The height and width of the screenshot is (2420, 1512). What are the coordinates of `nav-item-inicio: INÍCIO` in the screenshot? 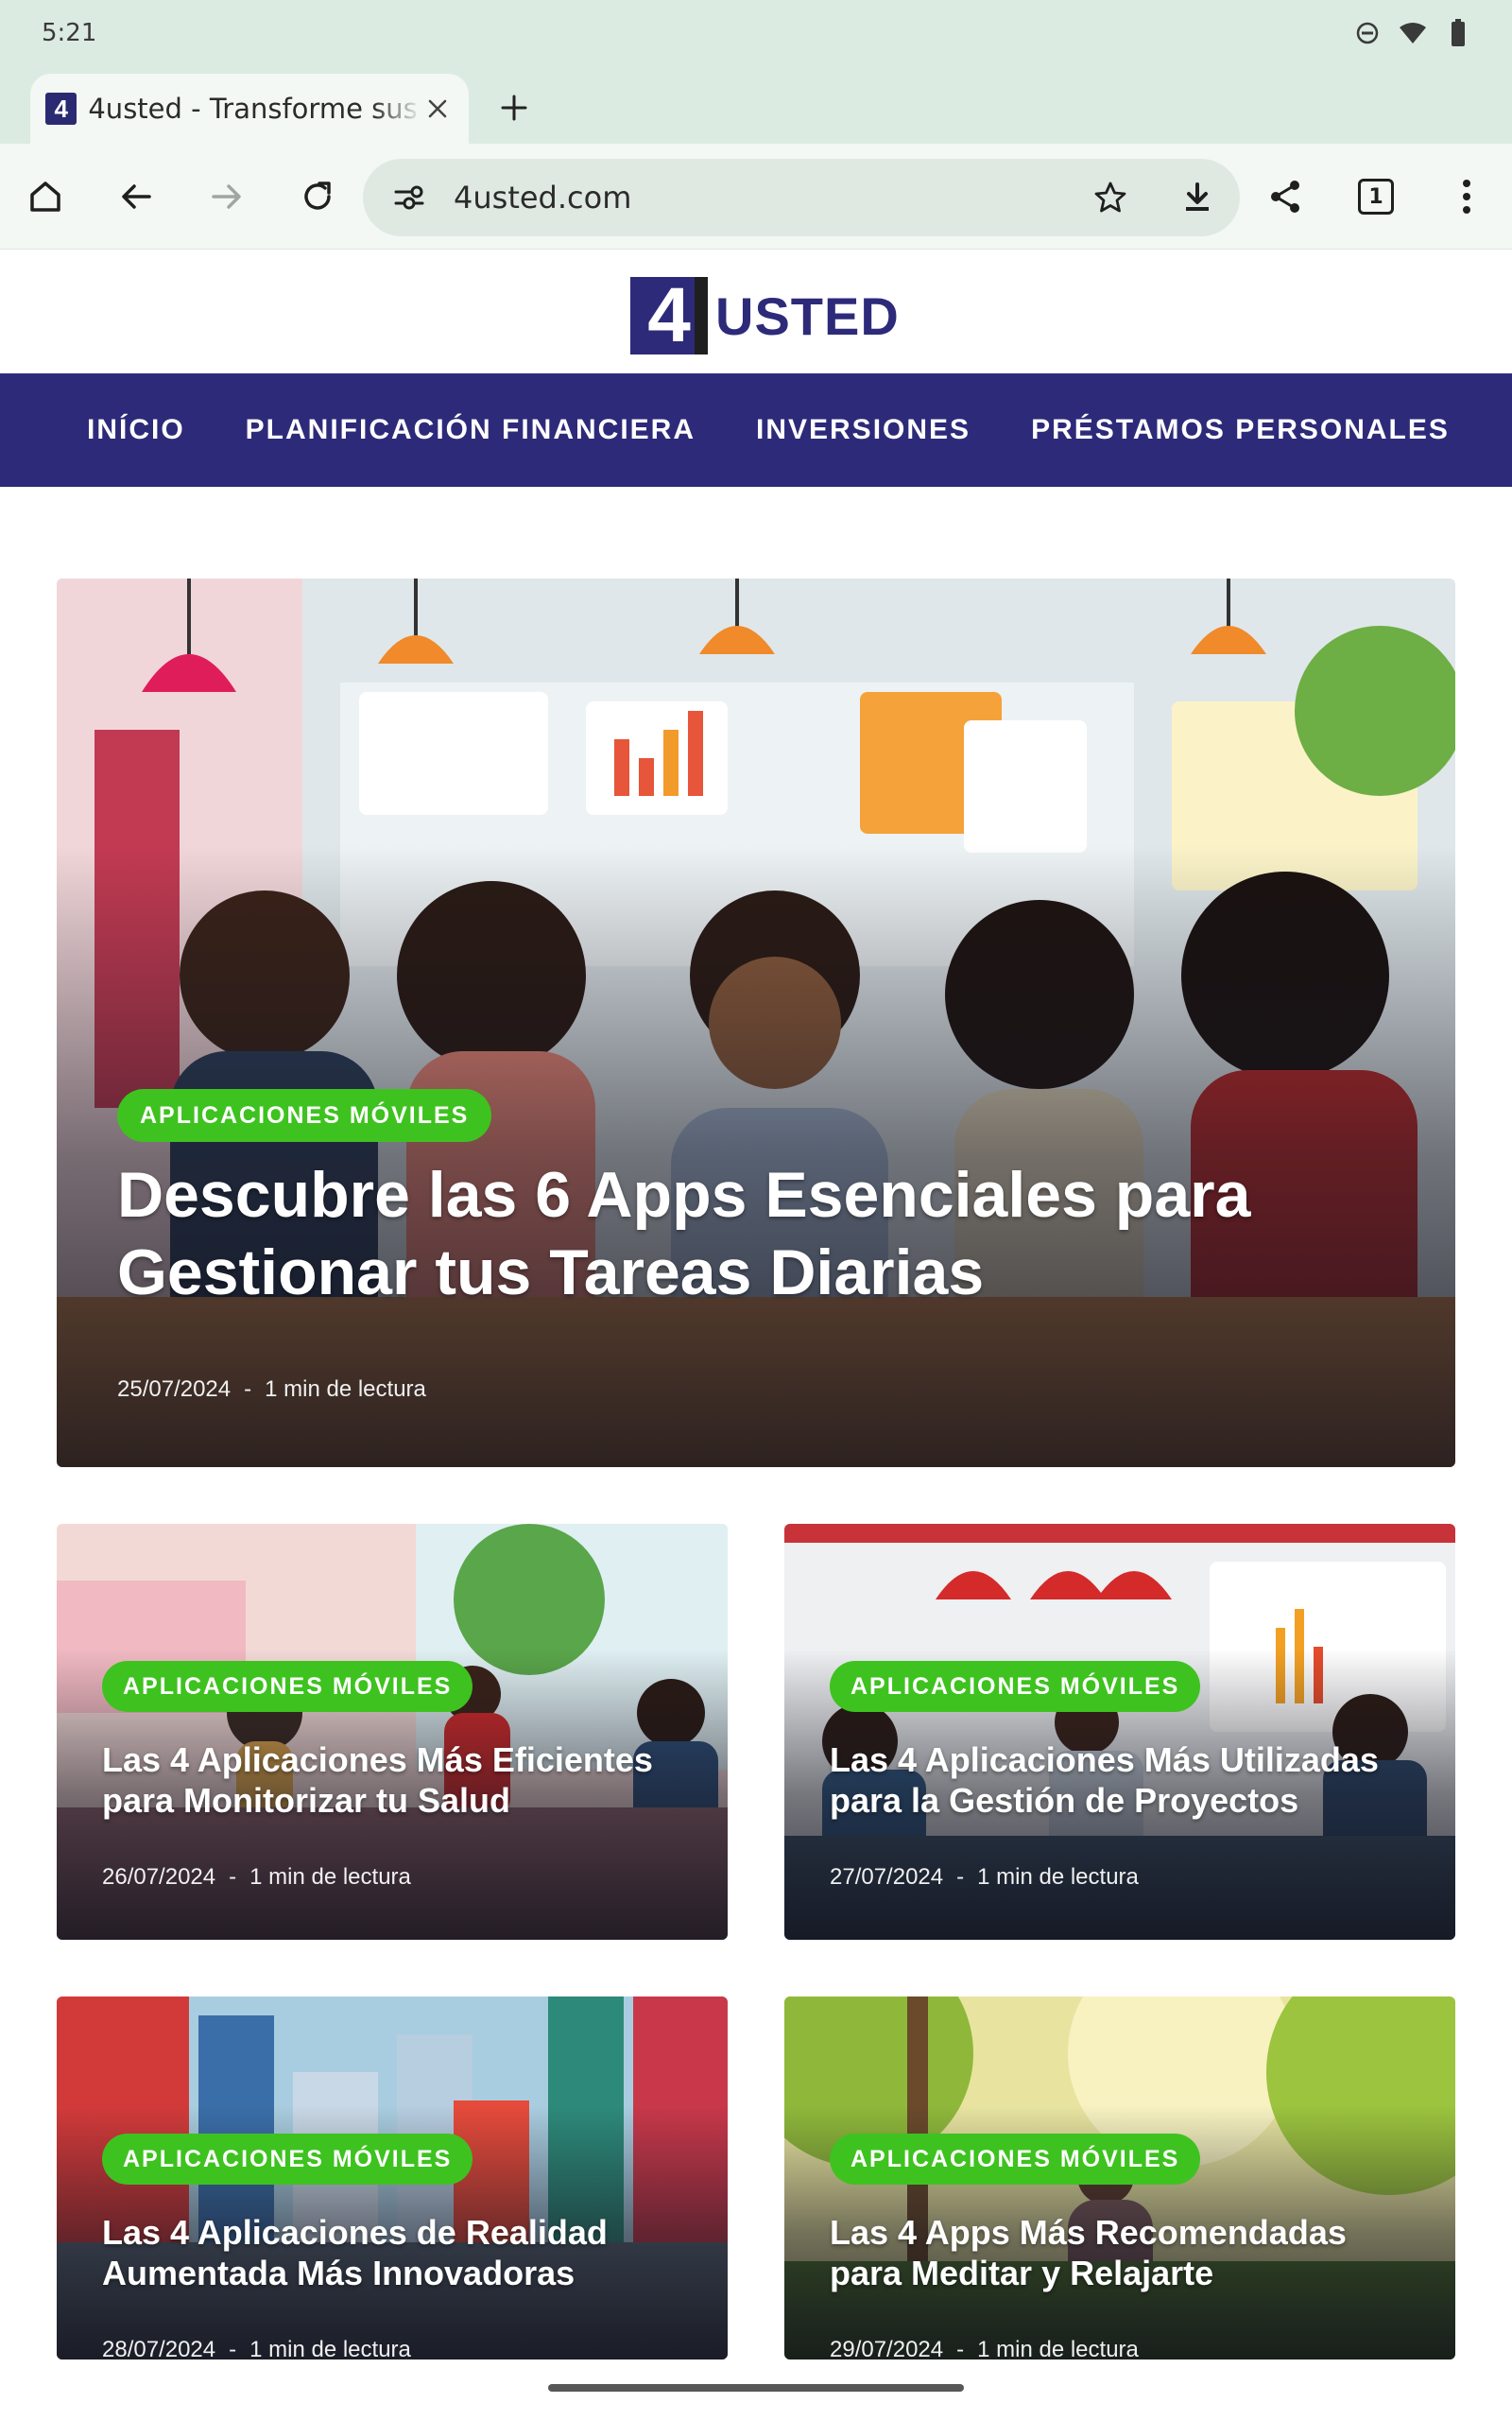 It's located at (136, 430).